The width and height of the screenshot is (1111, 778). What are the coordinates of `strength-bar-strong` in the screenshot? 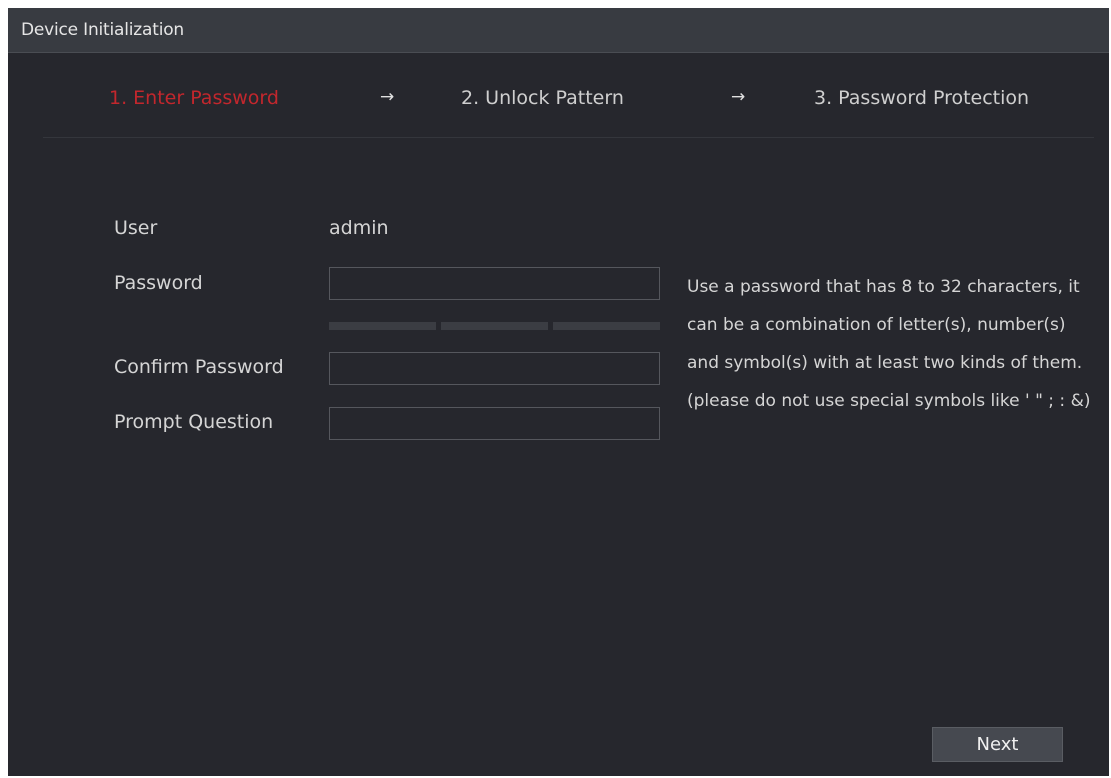 It's located at (606, 326).